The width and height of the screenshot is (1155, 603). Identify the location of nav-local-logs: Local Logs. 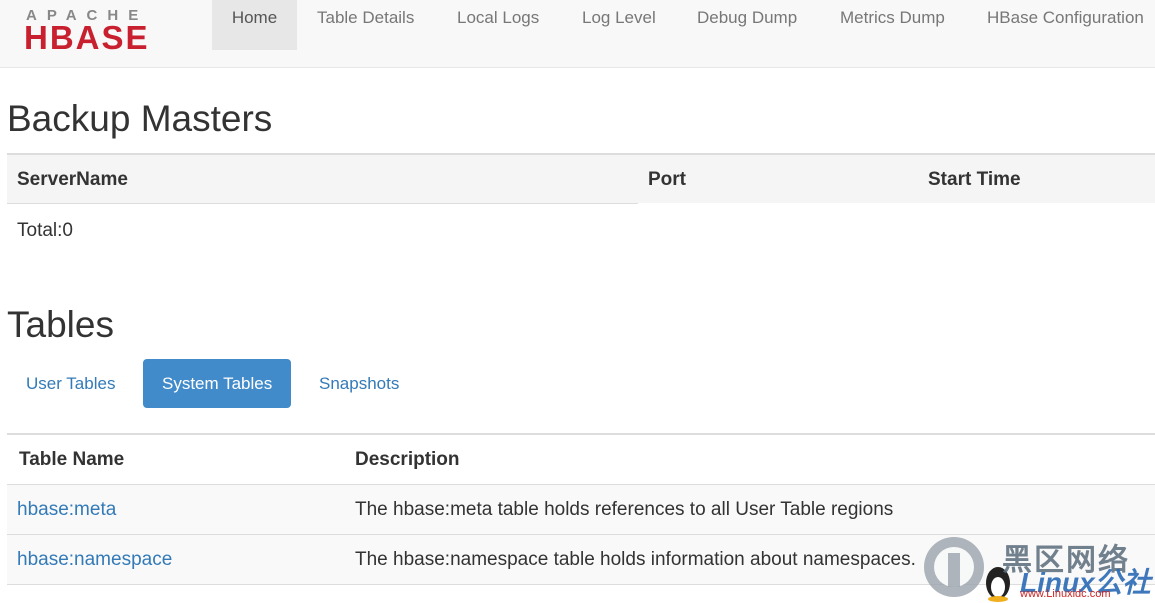
(498, 25).